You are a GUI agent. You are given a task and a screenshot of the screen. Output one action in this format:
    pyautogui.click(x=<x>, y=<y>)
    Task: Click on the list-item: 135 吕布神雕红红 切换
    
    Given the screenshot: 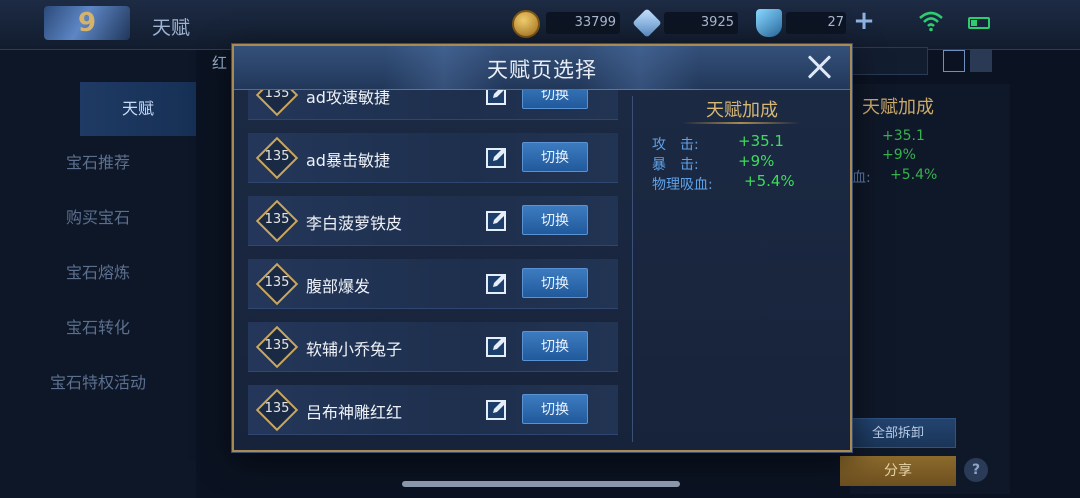 What is the action you would take?
    pyautogui.click(x=433, y=410)
    